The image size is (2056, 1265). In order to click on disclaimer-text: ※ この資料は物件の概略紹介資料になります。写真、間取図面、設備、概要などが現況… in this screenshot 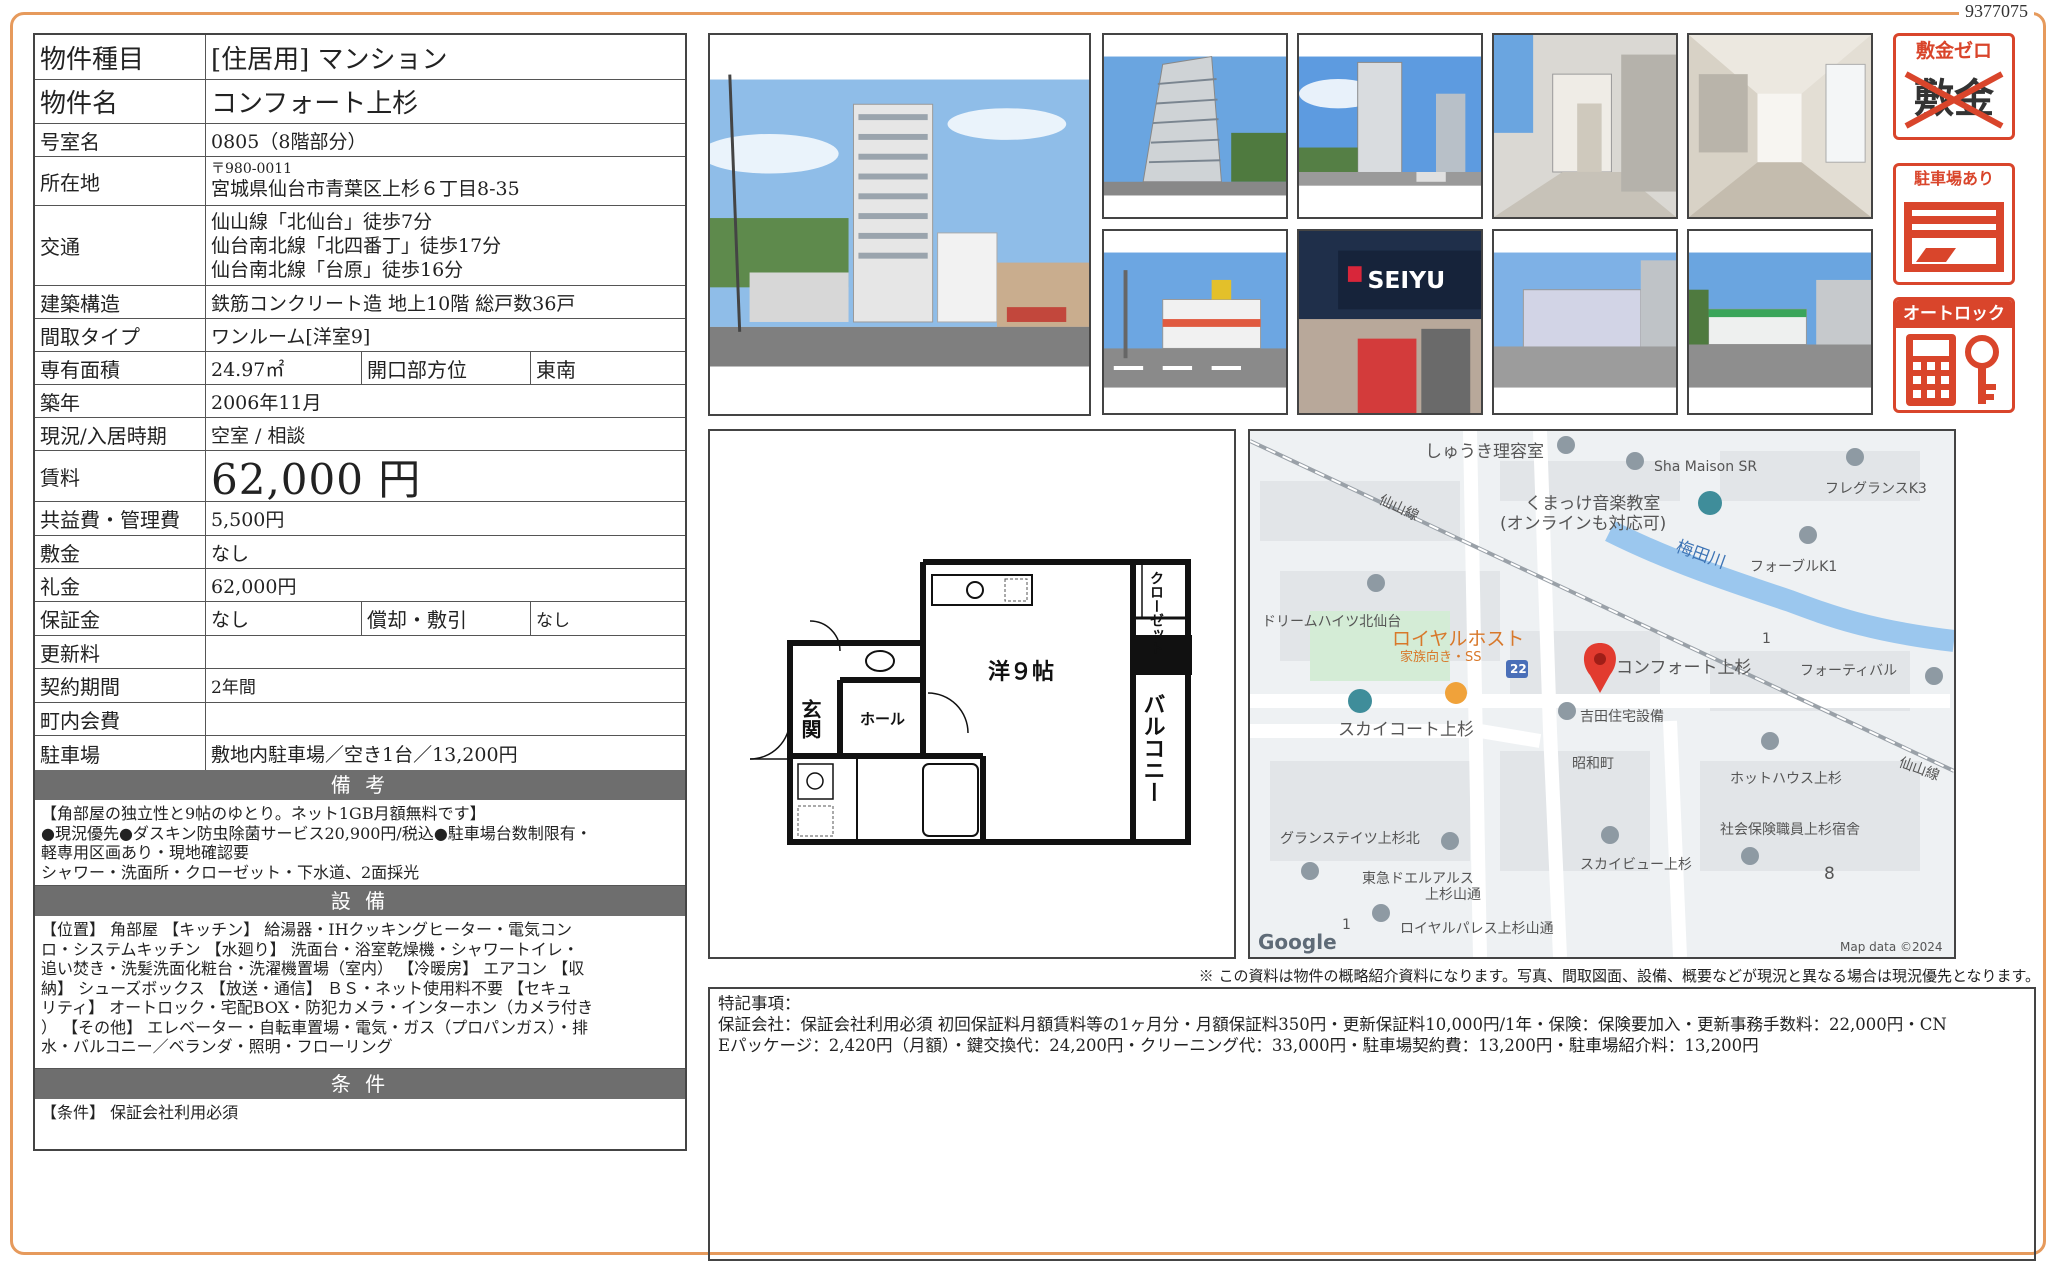, I will do `click(1619, 976)`.